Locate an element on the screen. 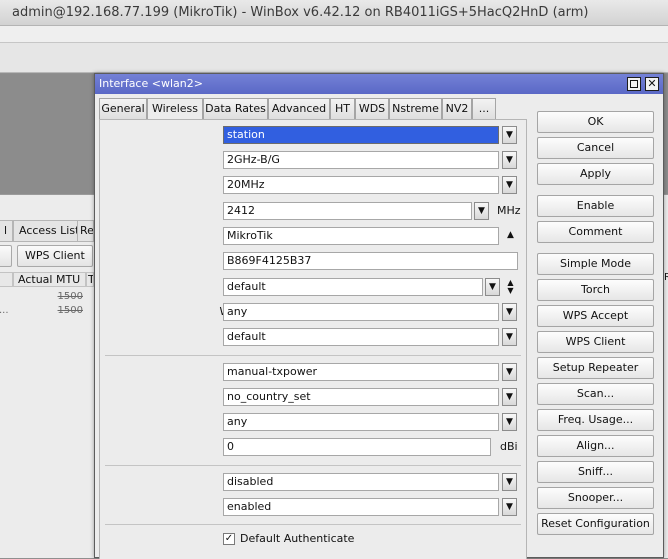 The height and width of the screenshot is (559, 668). close-button: ✕ is located at coordinates (652, 84).